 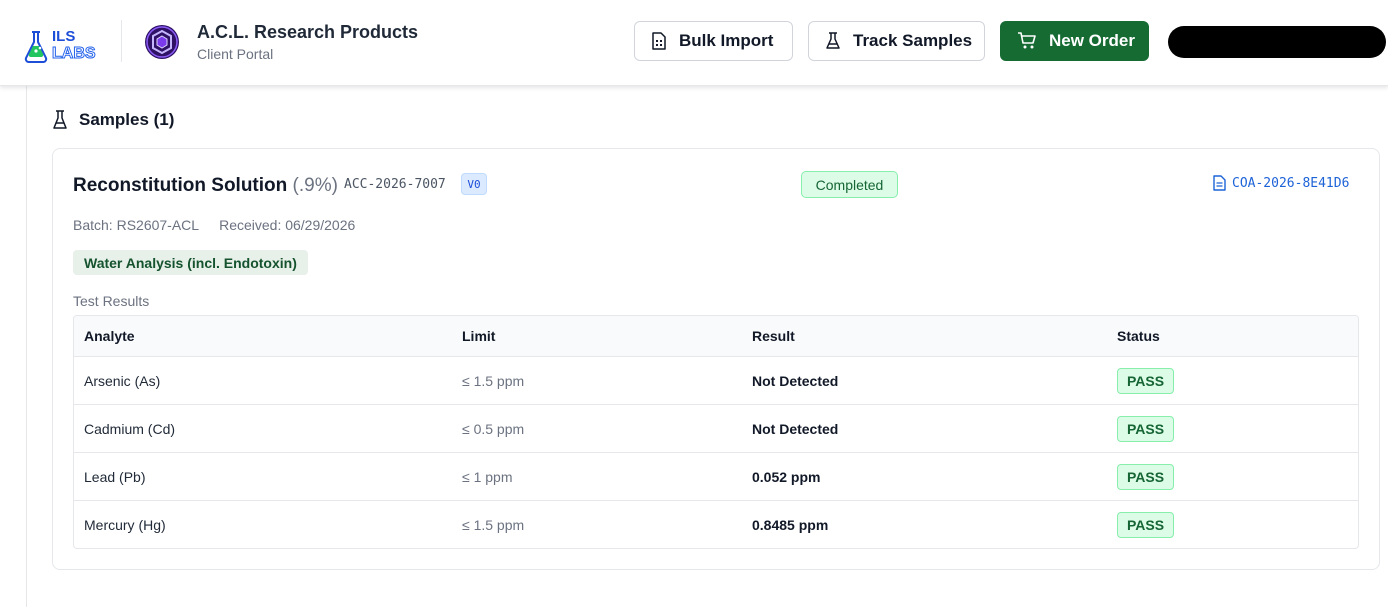 I want to click on table-header: Analyte Limit Result Status, so click(x=716, y=336).